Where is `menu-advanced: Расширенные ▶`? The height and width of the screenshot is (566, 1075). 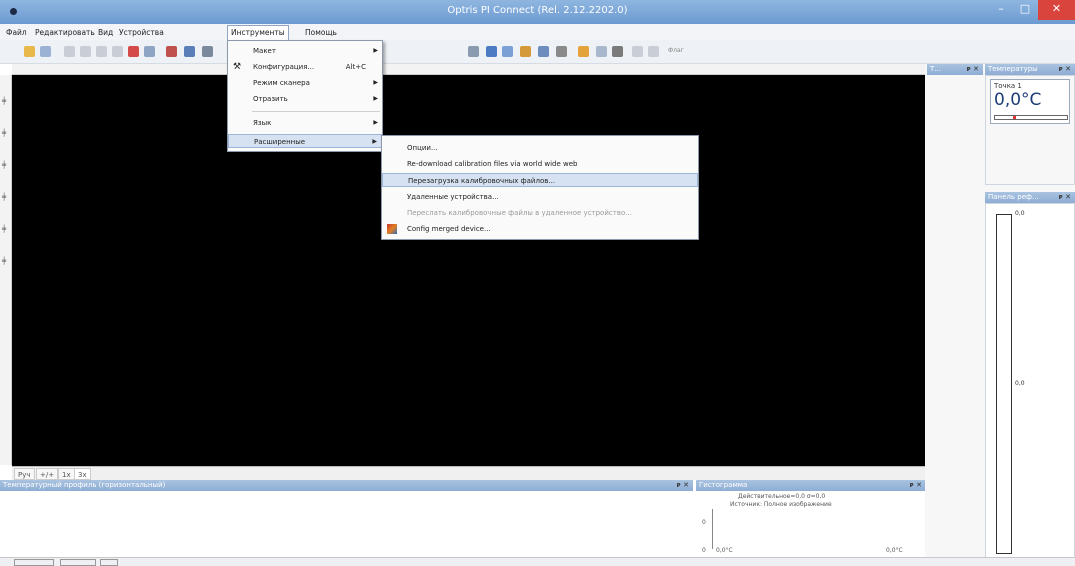 menu-advanced: Расширенные ▶ is located at coordinates (305, 141).